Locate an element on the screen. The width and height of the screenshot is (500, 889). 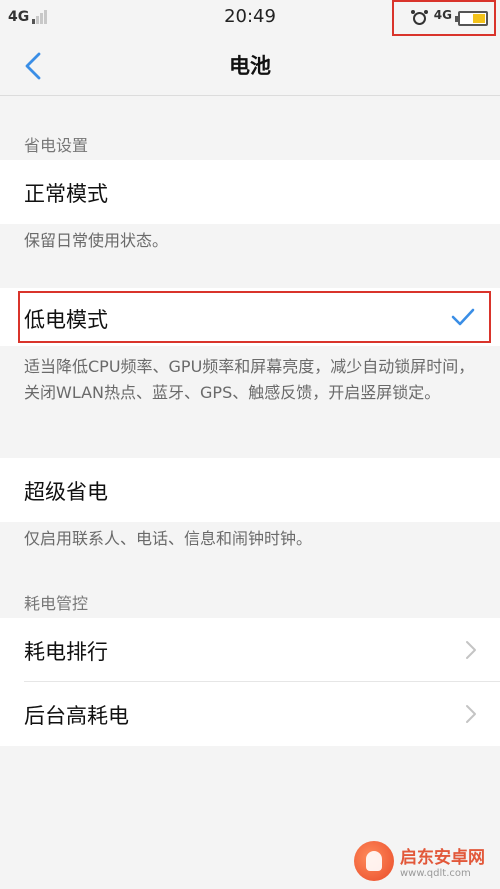
watermark-url: www.qdlt.com is located at coordinates (435, 873).